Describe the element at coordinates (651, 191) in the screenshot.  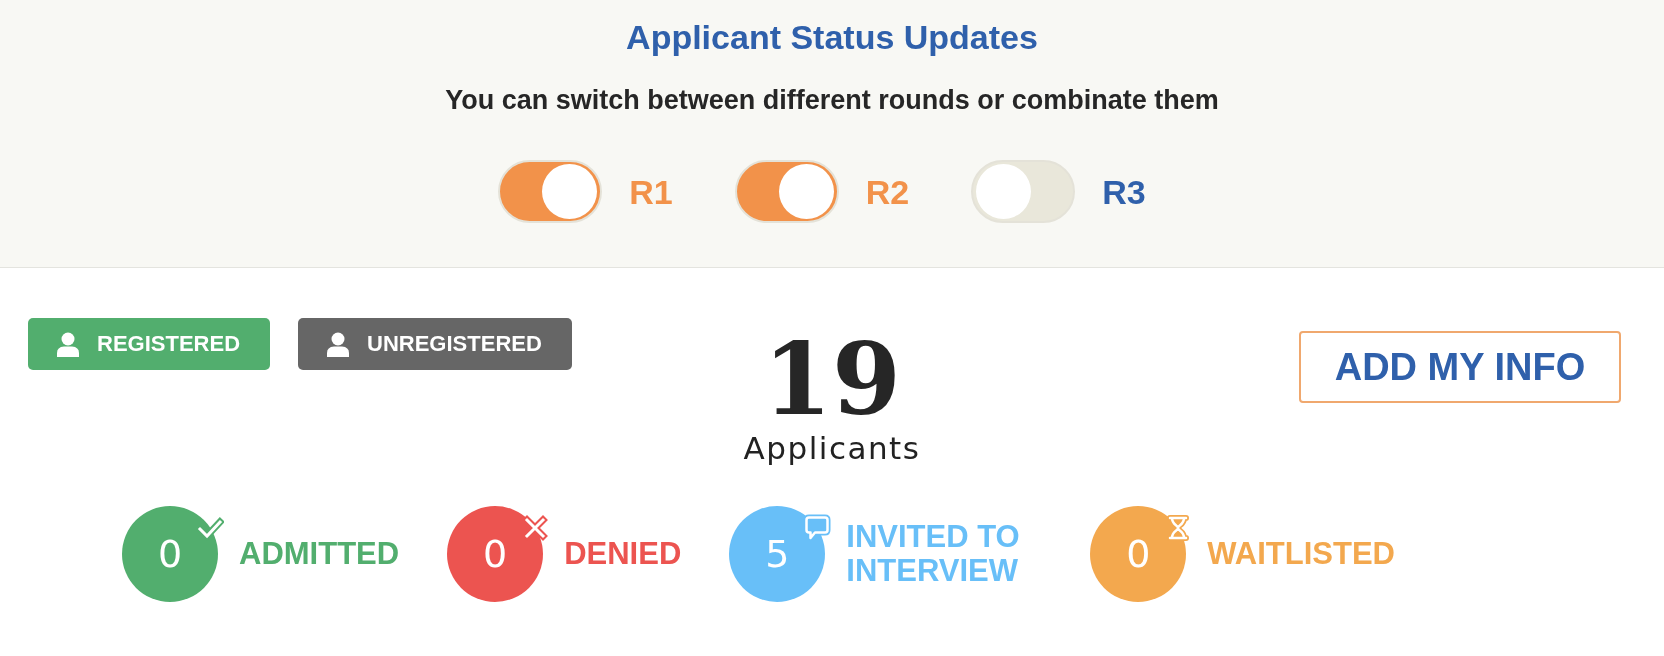
I see `round-label: R1` at that location.